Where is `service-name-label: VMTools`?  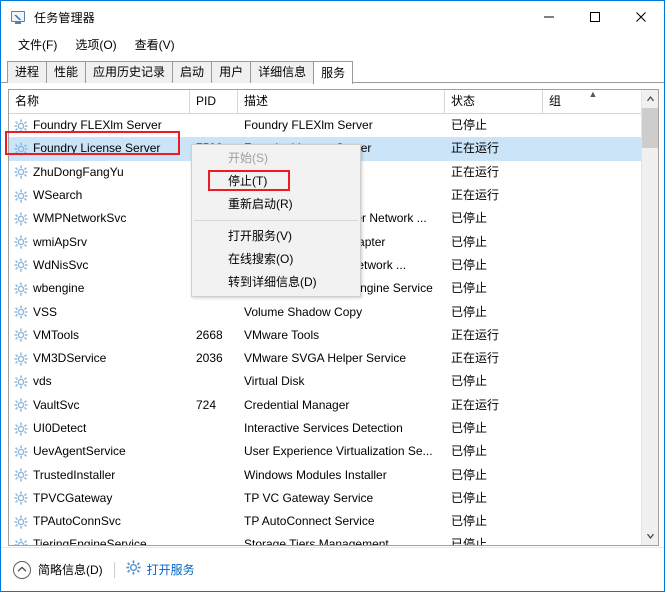
service-name-label: VMTools is located at coordinates (56, 334).